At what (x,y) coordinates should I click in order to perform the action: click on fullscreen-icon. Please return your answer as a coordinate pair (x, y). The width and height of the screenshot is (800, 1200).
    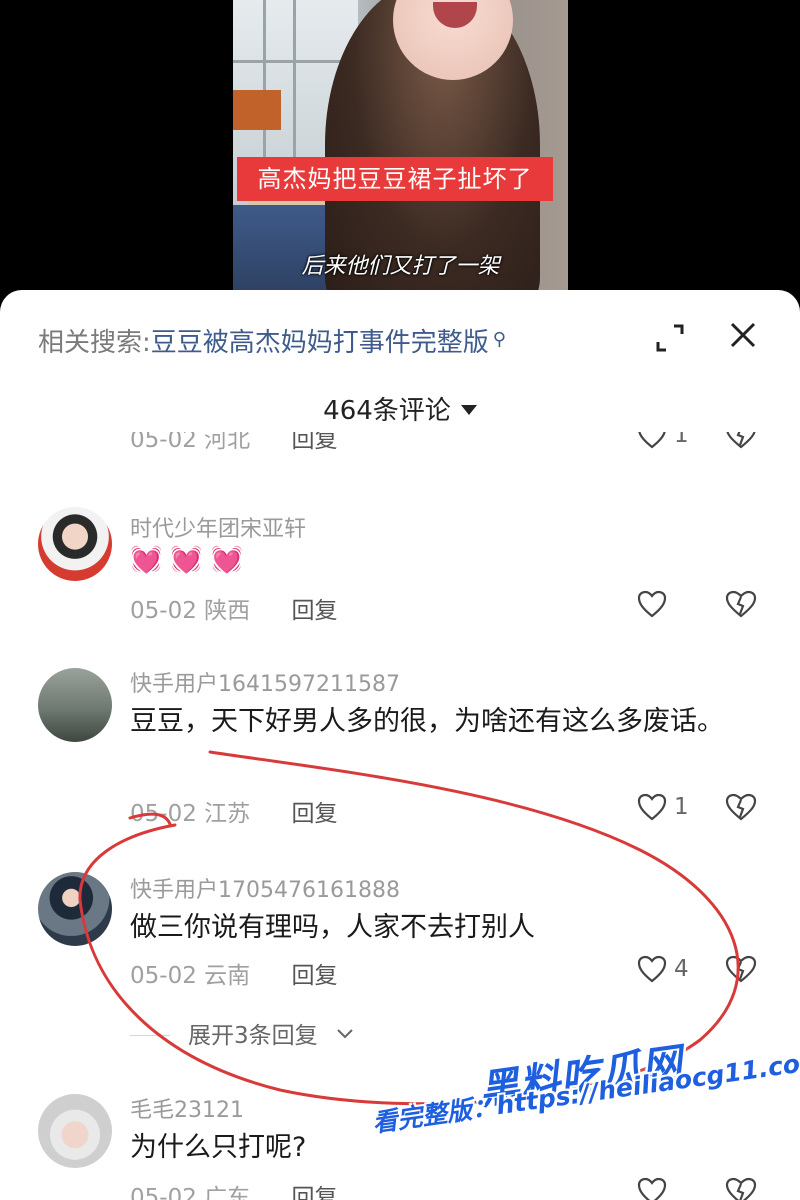
    Looking at the image, I should click on (670, 338).